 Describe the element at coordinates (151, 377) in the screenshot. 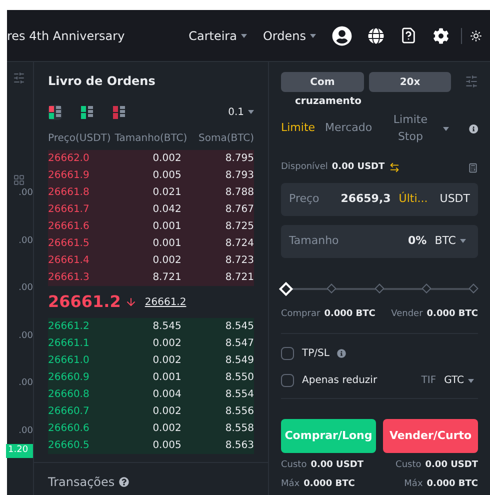

I see `order-book-row: 26660.9 0.001 8.550` at that location.